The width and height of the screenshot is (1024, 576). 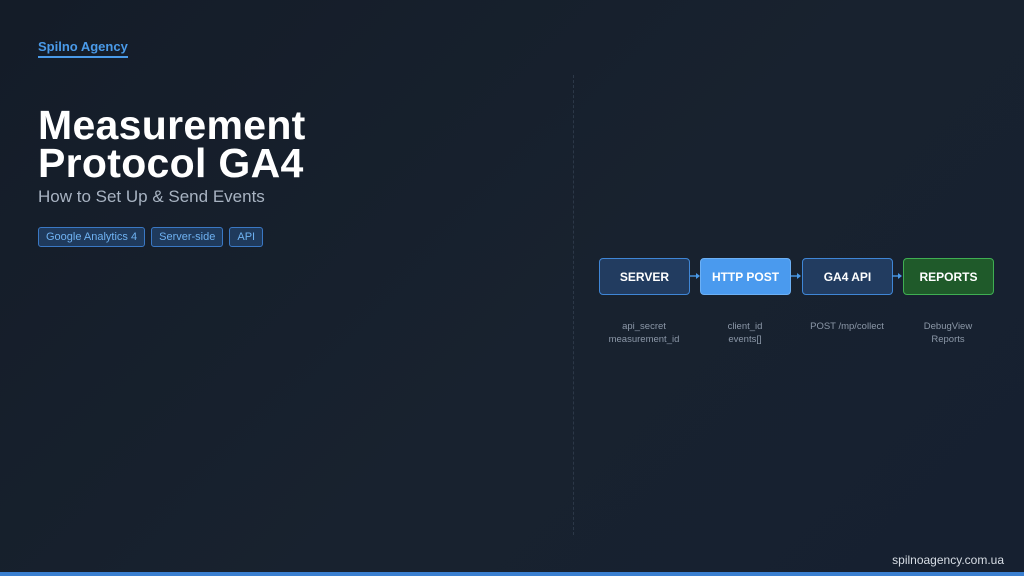 I want to click on flow-node-server: SERVER, so click(x=644, y=276).